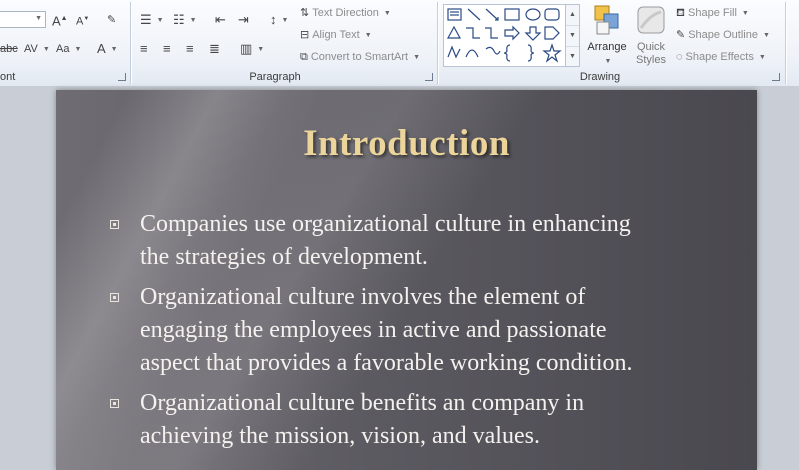  What do you see at coordinates (572, 15) in the screenshot?
I see `scroll-up-icon: ▲` at bounding box center [572, 15].